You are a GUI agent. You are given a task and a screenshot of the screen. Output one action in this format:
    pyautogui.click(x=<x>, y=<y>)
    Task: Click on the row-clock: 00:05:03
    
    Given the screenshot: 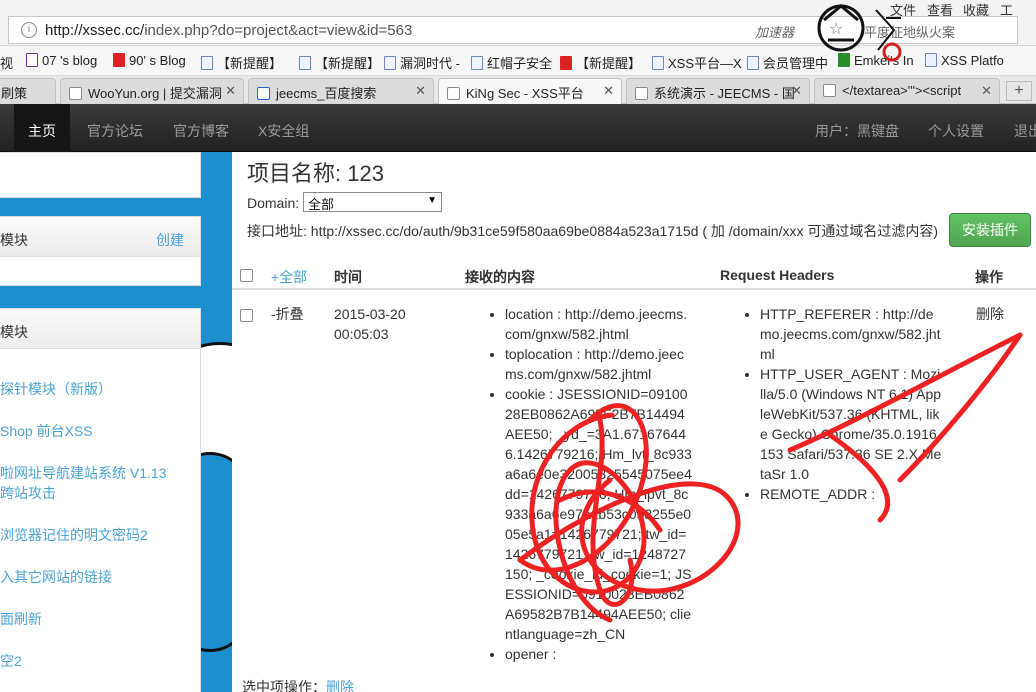 What is the action you would take?
    pyautogui.click(x=361, y=334)
    